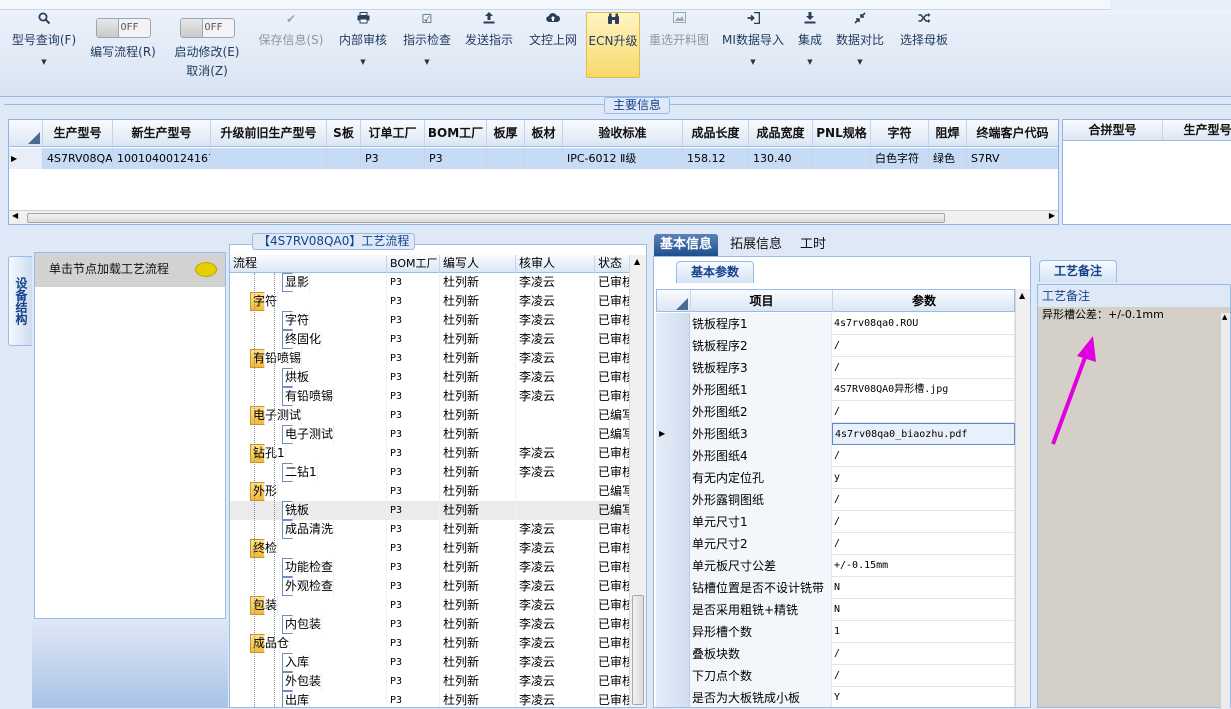 The height and width of the screenshot is (709, 1231). What do you see at coordinates (835, 544) in the screenshot?
I see `param-row: 单元尺寸2/` at bounding box center [835, 544].